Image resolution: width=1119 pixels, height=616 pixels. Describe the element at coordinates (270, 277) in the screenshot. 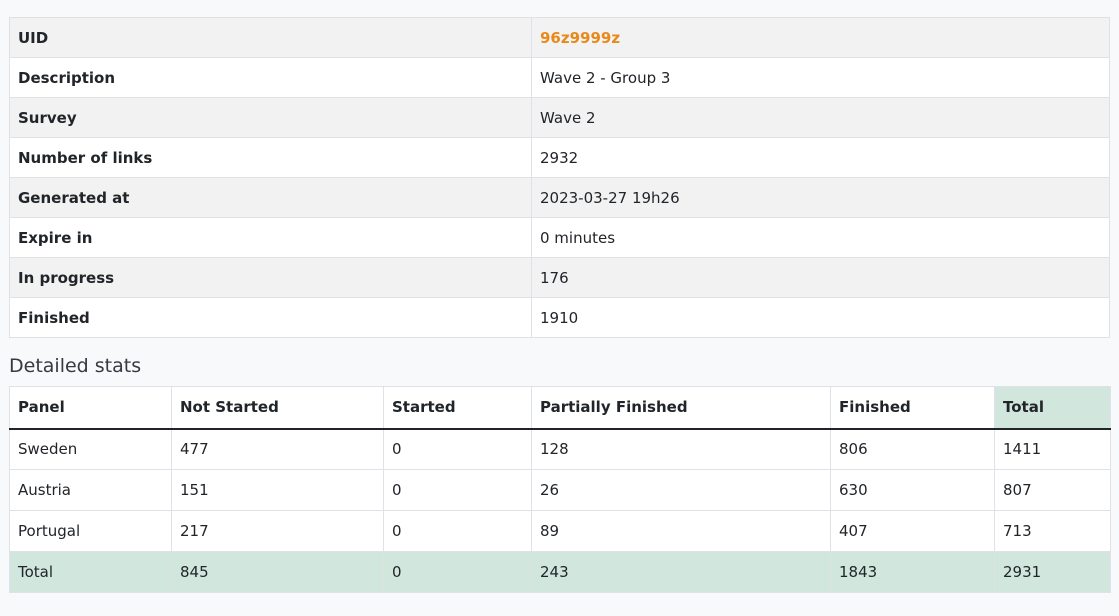

I see `info-label: In progress` at that location.